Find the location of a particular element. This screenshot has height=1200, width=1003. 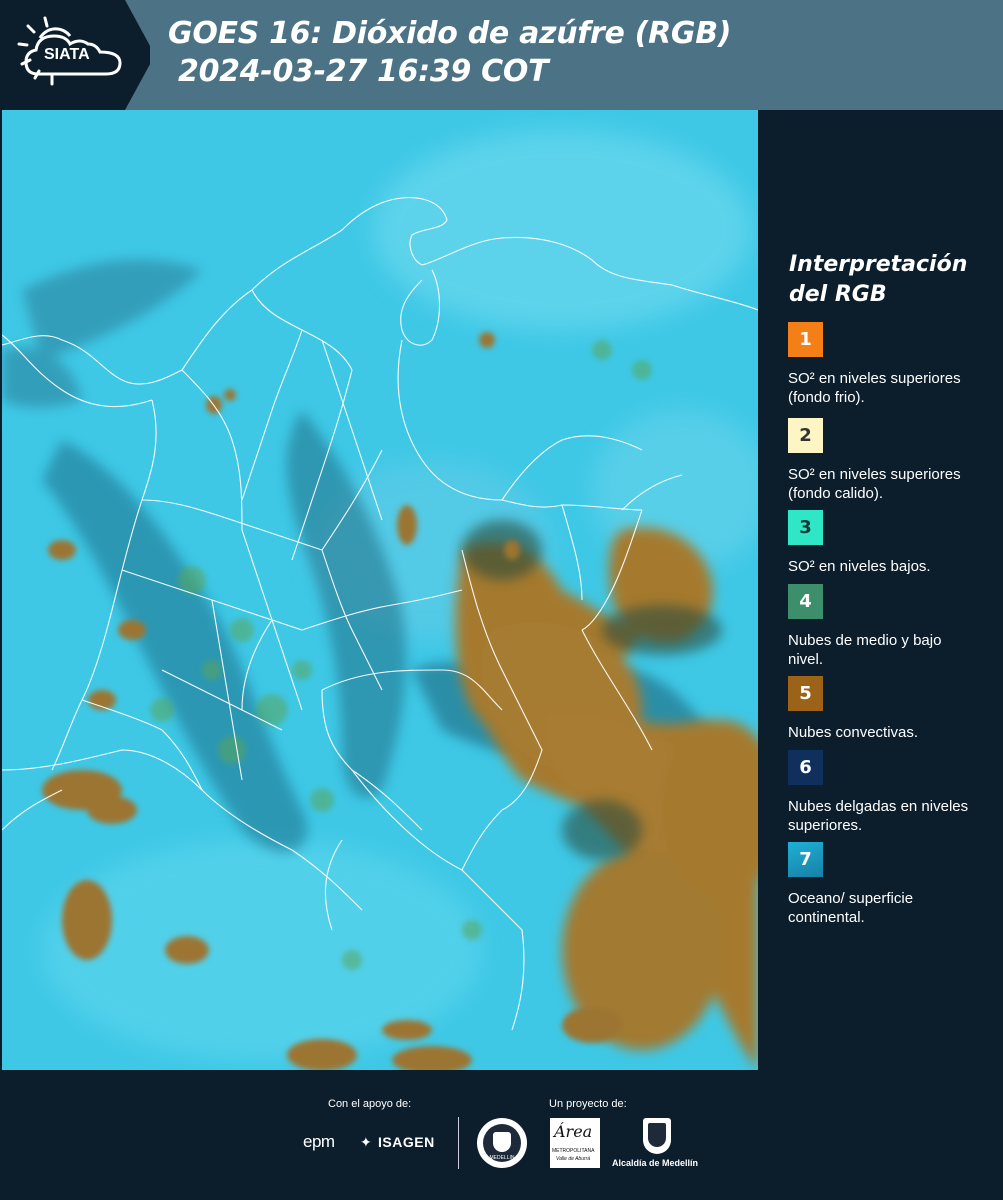

legend-number-2: 2 is located at coordinates (805, 435).